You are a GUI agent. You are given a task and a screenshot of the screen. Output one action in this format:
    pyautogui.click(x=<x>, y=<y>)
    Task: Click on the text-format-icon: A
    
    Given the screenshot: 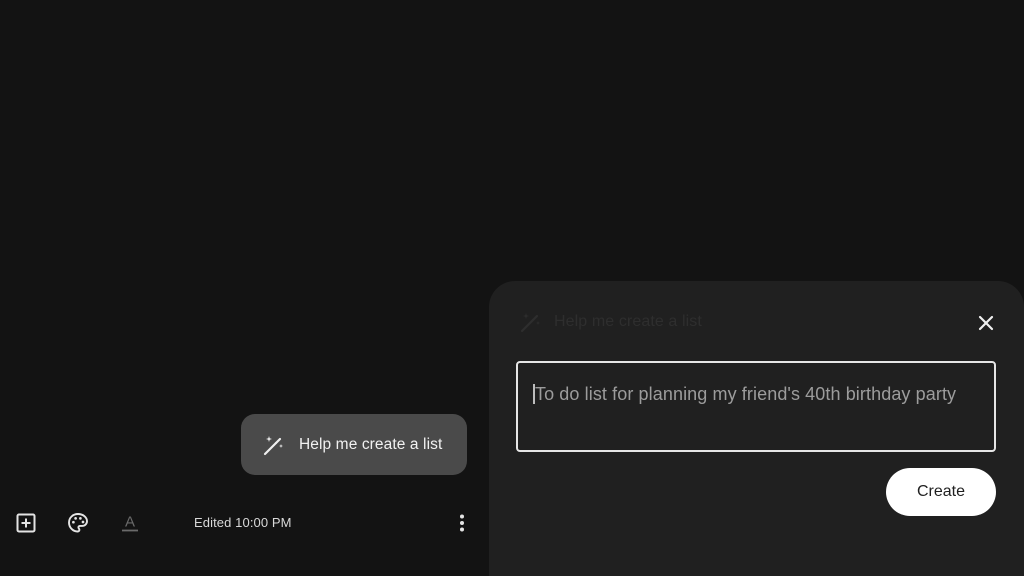 What is the action you would take?
    pyautogui.click(x=130, y=523)
    